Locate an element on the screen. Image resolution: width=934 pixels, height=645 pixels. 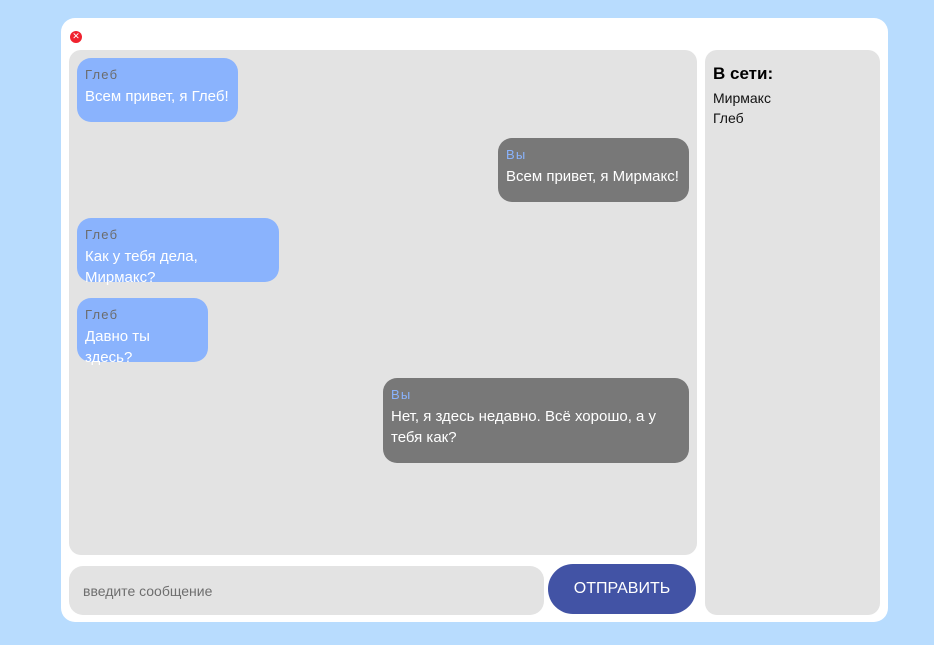
message-text: Всем привет, я Мирмакс! is located at coordinates (592, 176).